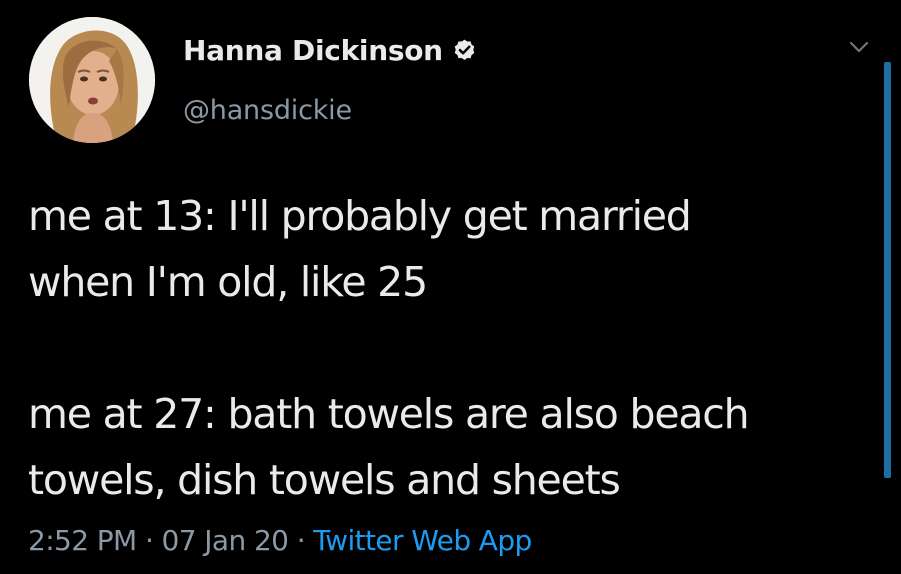  Describe the element at coordinates (360, 216) in the screenshot. I see `tweet-line: me at 13: I'll probably get married` at that location.